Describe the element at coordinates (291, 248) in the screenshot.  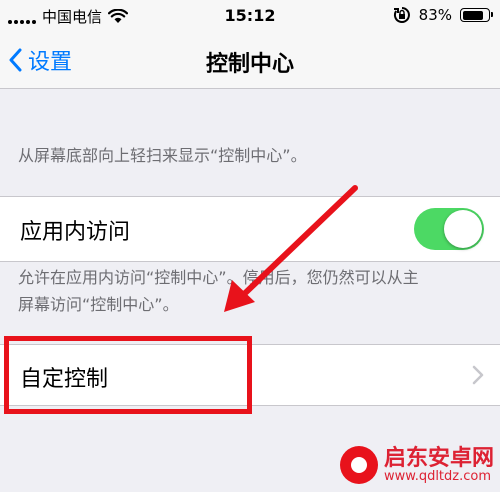
I see `annotation-arrow` at that location.